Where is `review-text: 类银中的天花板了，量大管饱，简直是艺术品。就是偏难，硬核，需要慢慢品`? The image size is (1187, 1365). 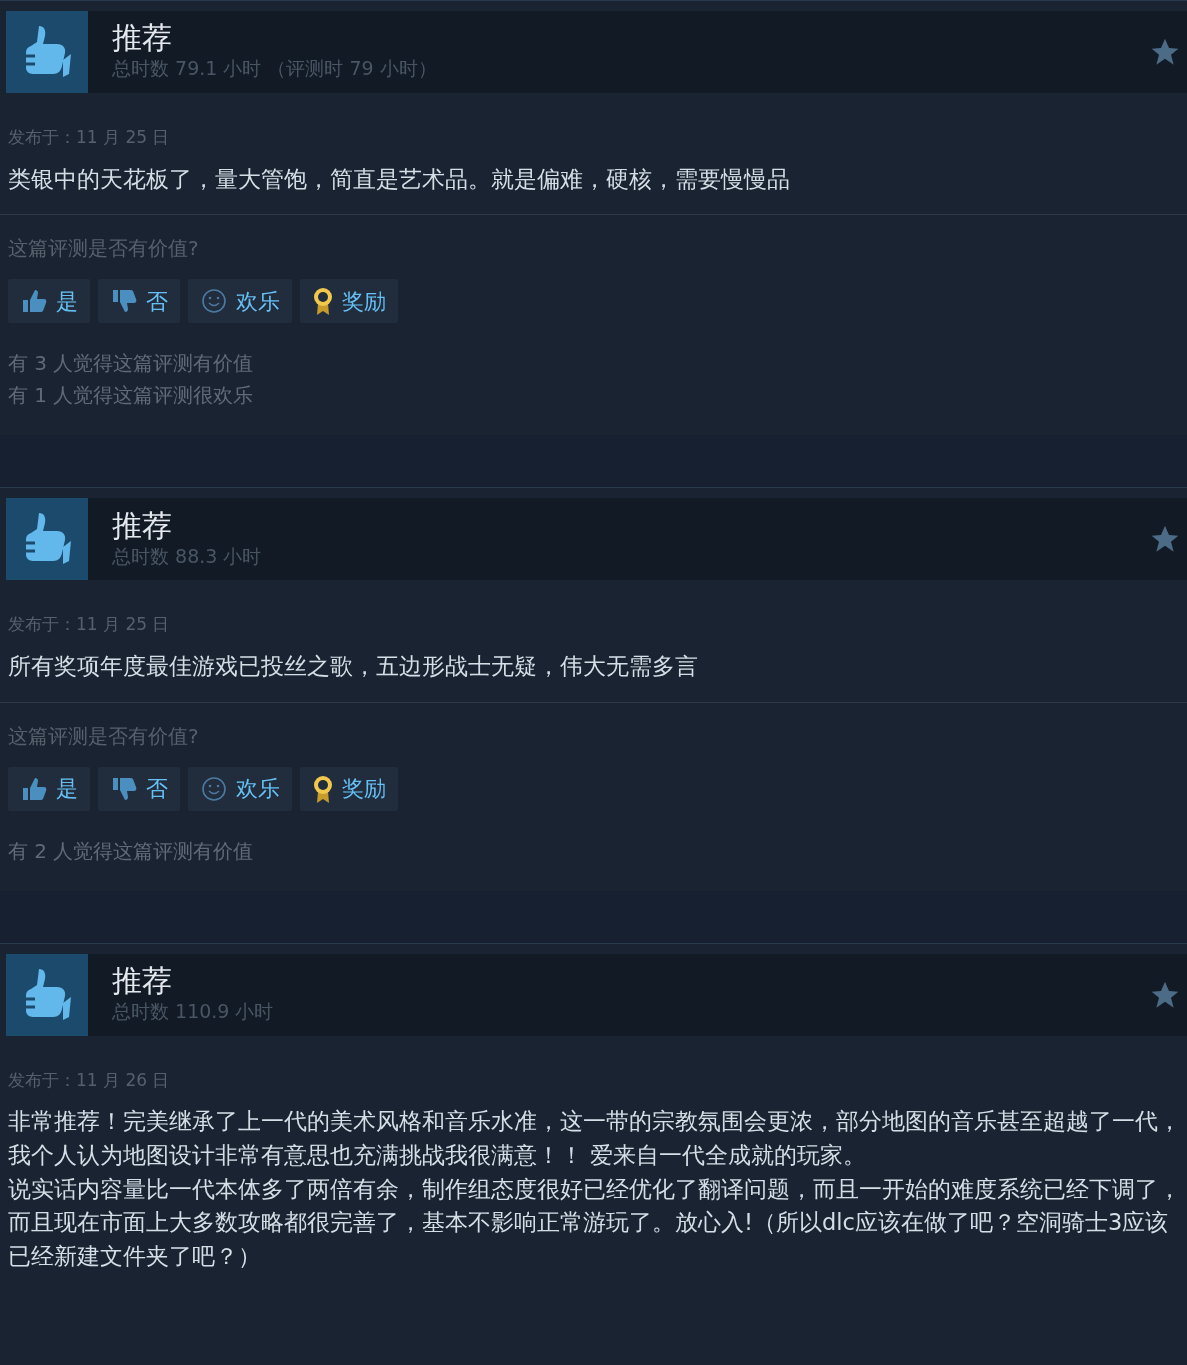 review-text: 类银中的天花板了，量大管饱，简直是艺术品。就是偏难，硬核，需要慢慢品 is located at coordinates (399, 179).